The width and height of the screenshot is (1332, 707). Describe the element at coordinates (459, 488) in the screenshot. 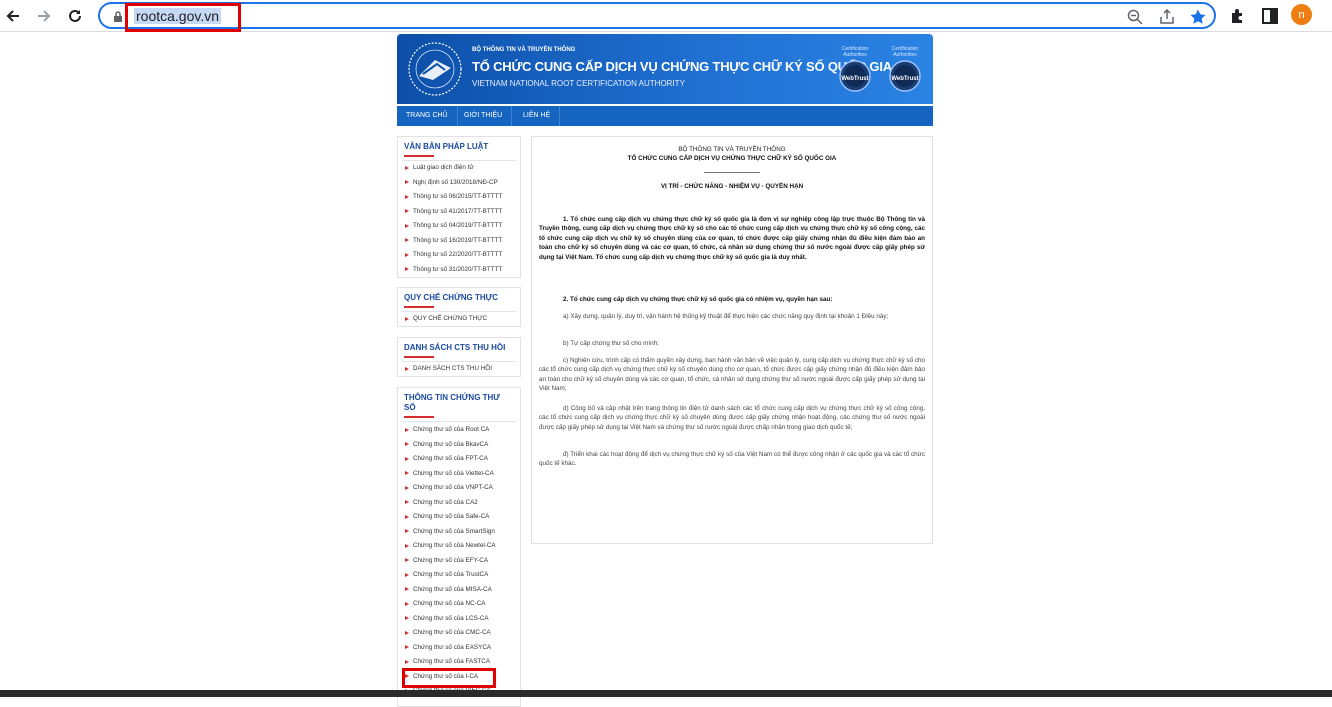

I see `sidebar-item-cert: Chứng thư số của VNPT-CA` at that location.